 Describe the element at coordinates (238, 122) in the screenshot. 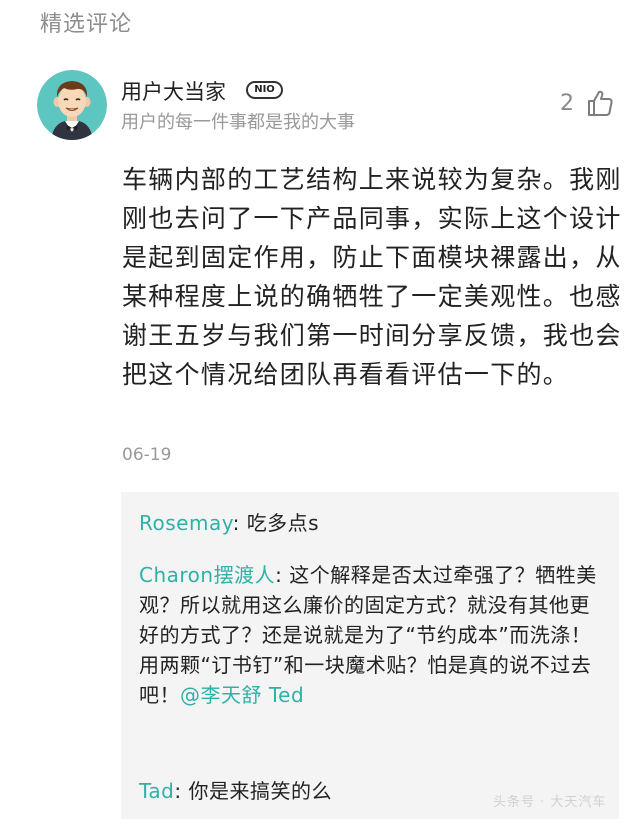

I see `author-signature: 用户的每一件事都是我的大事` at that location.